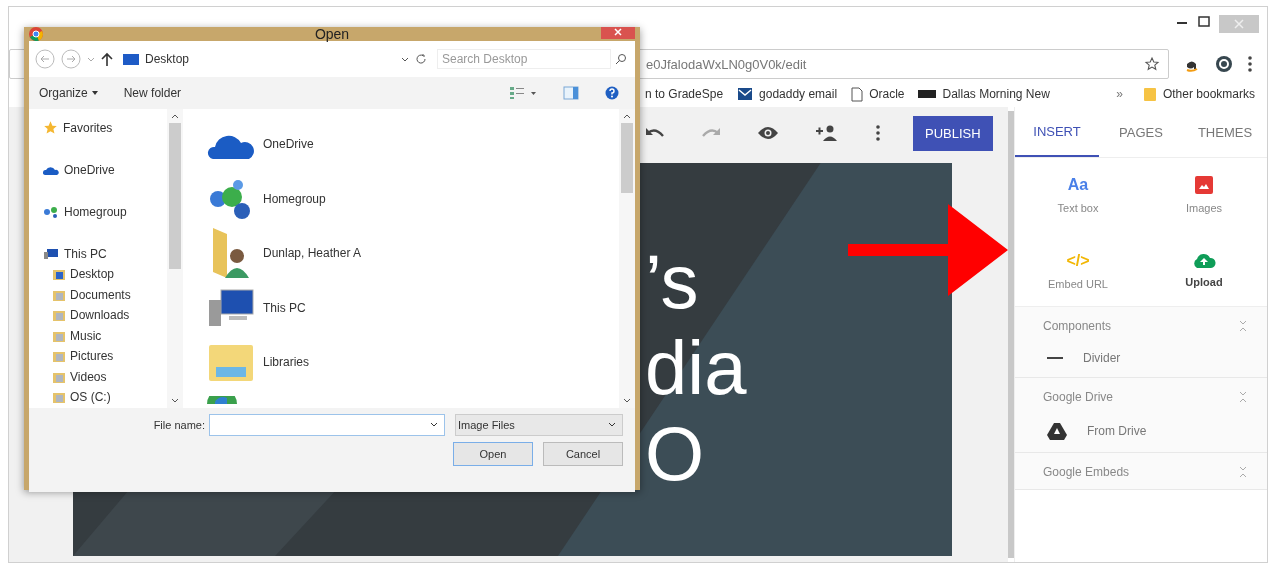 This screenshot has width=1276, height=570. I want to click on nav-tree-item: Favorites, so click(88, 127).